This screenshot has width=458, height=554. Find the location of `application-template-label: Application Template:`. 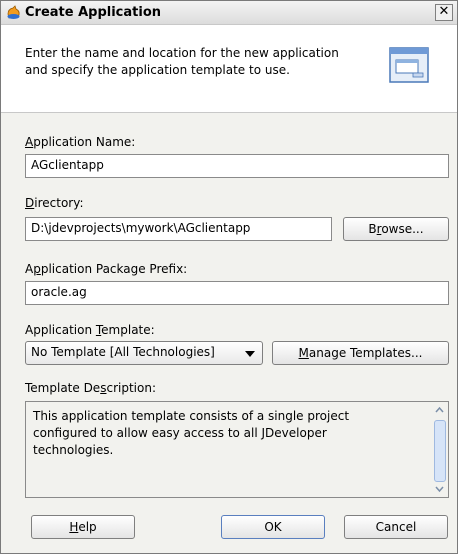

application-template-label: Application Template: is located at coordinates (90, 330).